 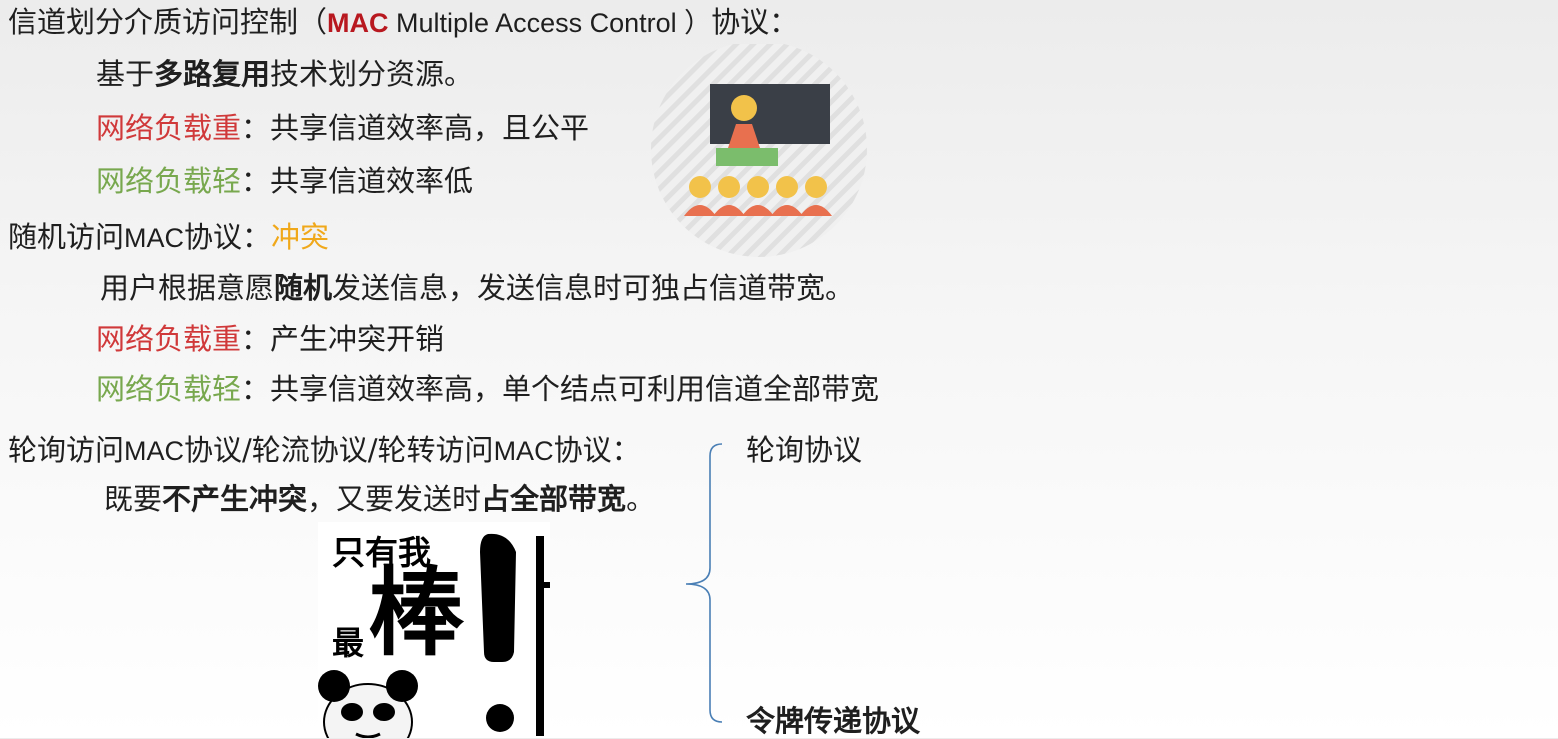 I want to click on section3-title-part3: 协议：, so click(x=597, y=450).